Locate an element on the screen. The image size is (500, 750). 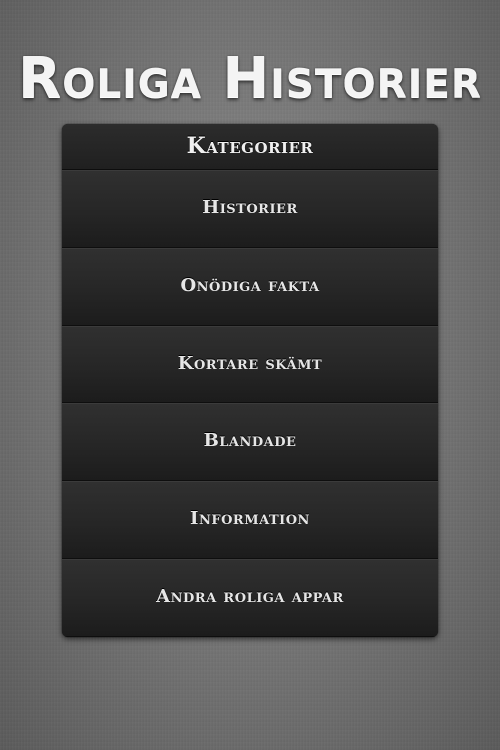
menu-item-kortare-skamt: Kortare skämt is located at coordinates (250, 364).